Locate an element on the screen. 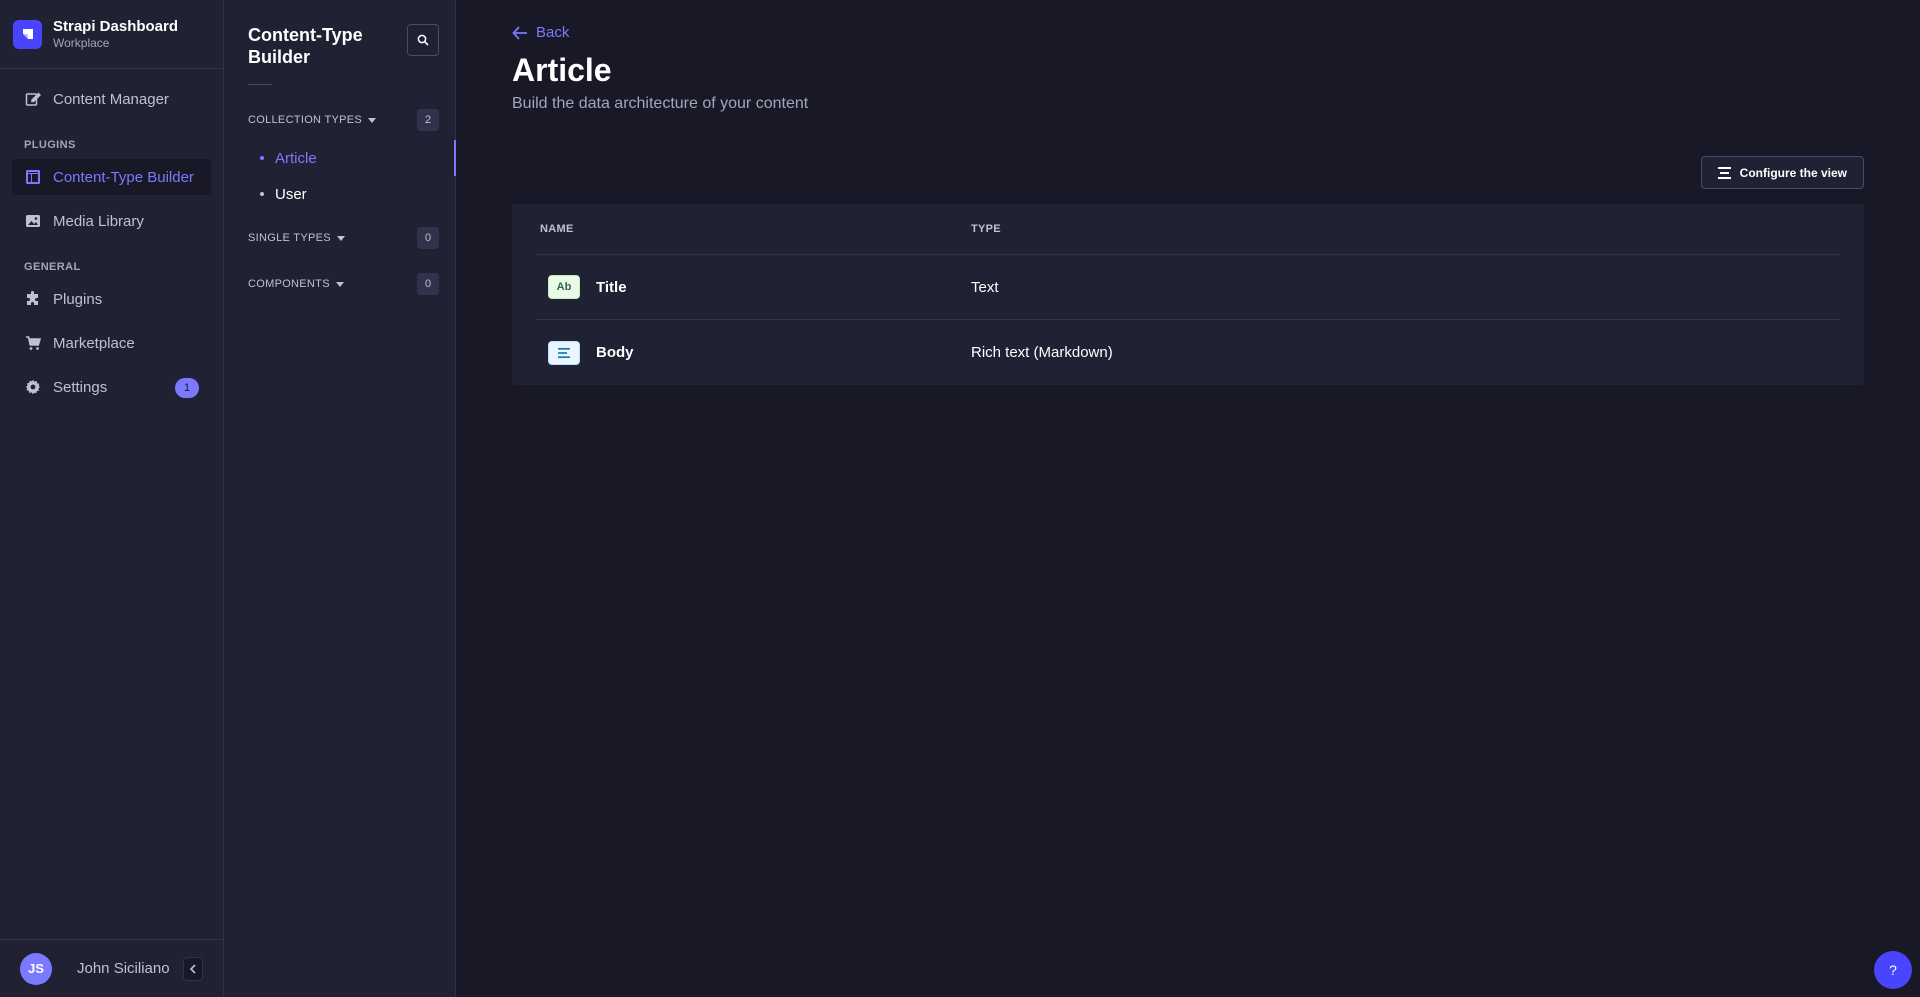 The image size is (1920, 997). puzzle-icon is located at coordinates (32, 299).